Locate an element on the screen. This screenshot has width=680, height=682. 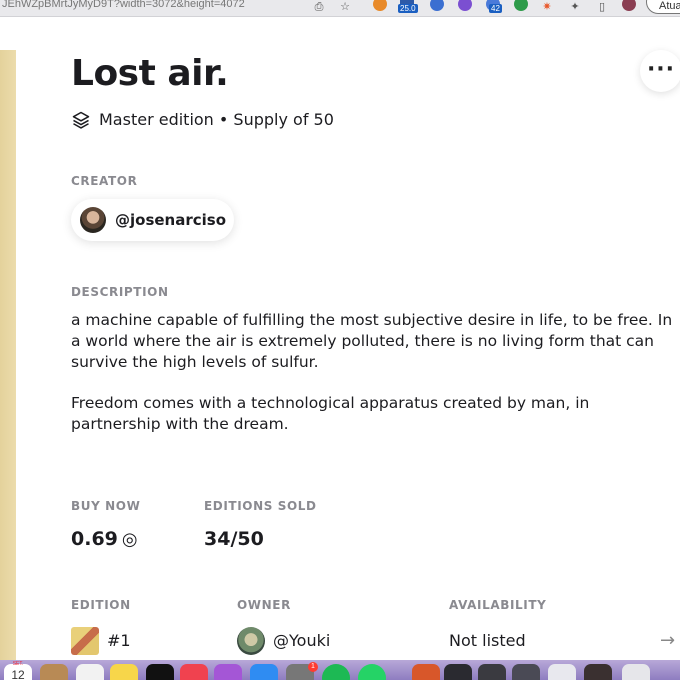
owner-handle: @Youki is located at coordinates (301, 641).